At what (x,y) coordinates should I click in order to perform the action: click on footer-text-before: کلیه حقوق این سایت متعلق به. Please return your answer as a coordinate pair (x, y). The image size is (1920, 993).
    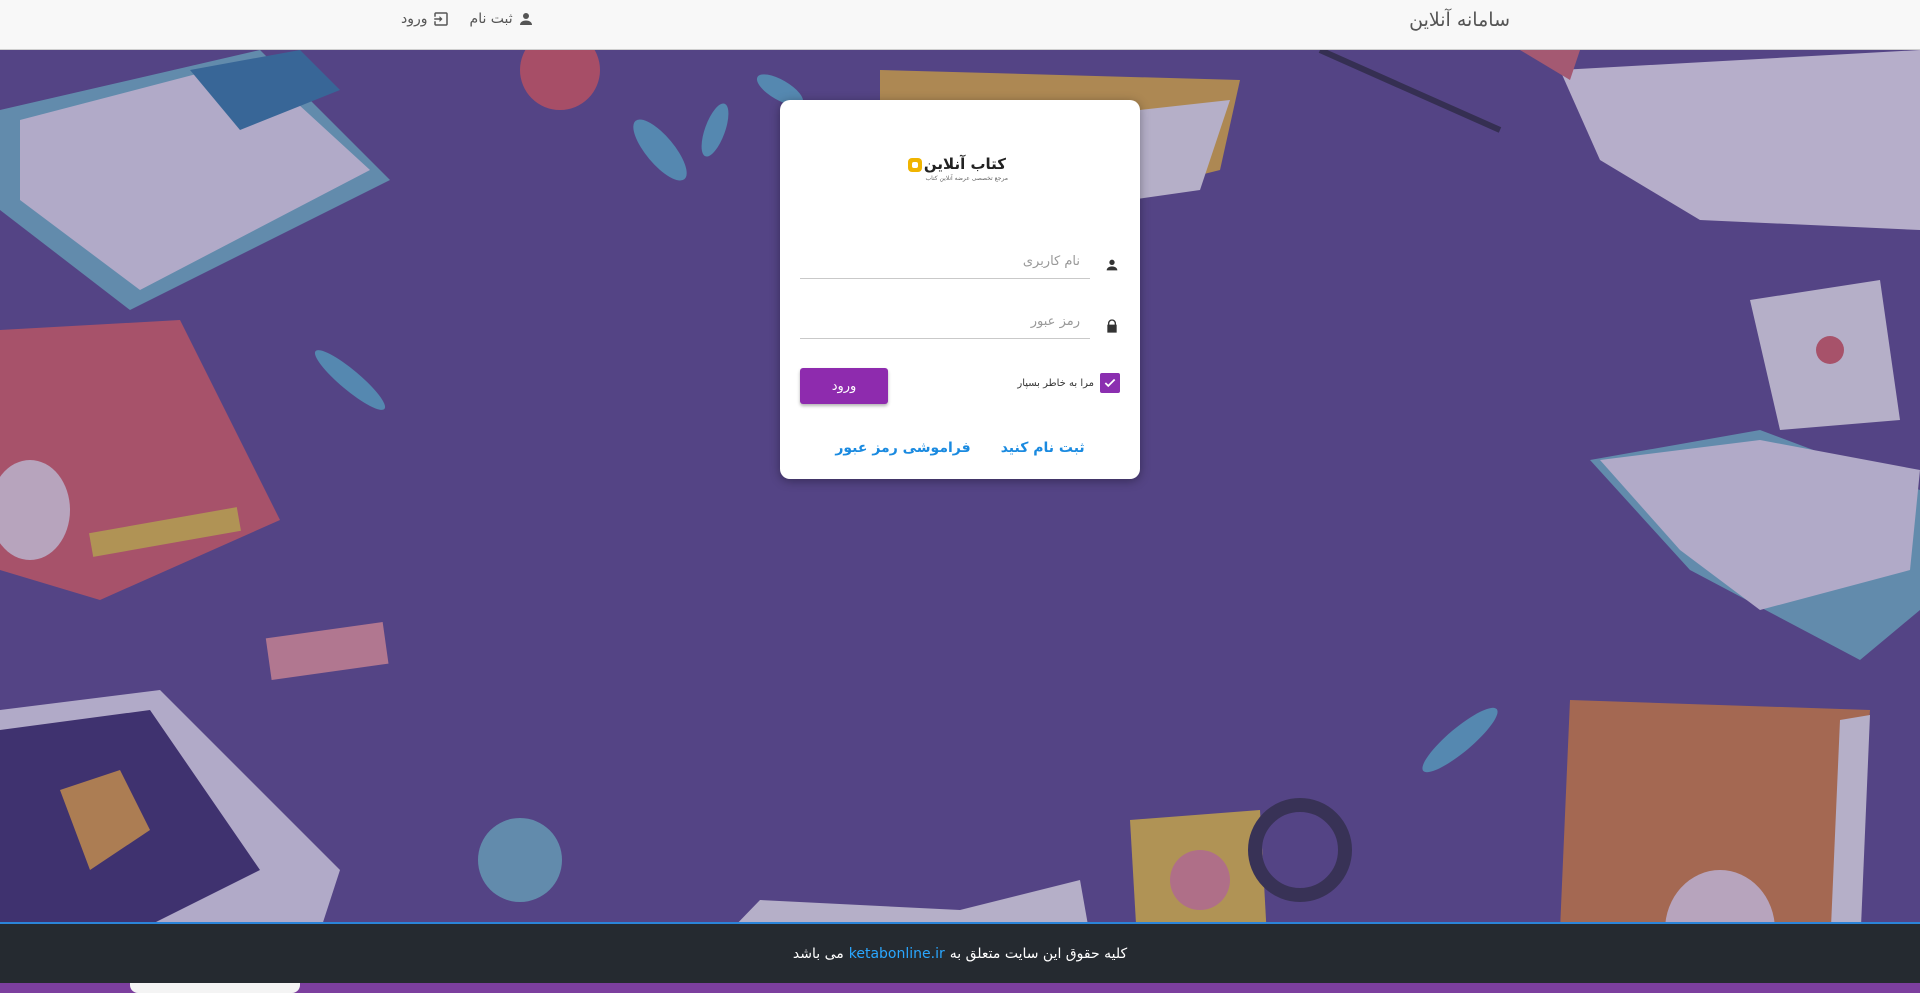
    Looking at the image, I should click on (1038, 953).